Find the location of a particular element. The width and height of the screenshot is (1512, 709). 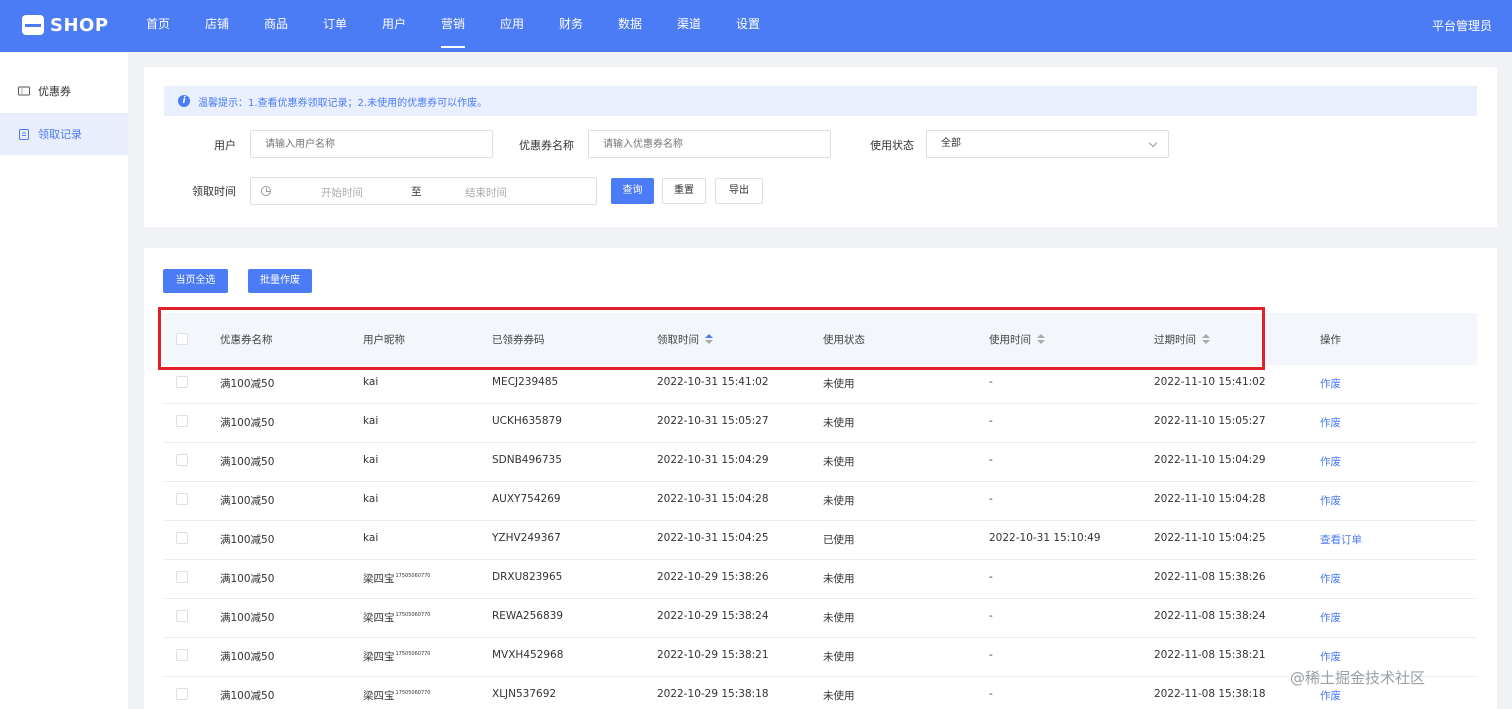

nav-item-users: 用户 is located at coordinates (411, 26).